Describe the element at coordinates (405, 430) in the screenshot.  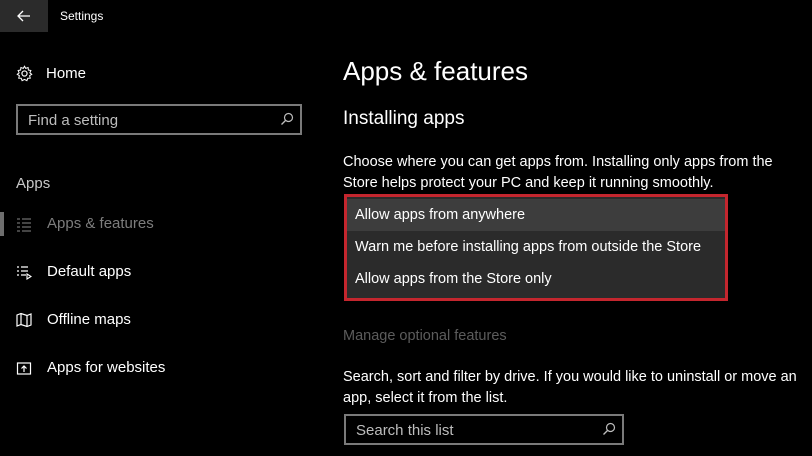
I see `search-list-placeholder: Search this list` at that location.